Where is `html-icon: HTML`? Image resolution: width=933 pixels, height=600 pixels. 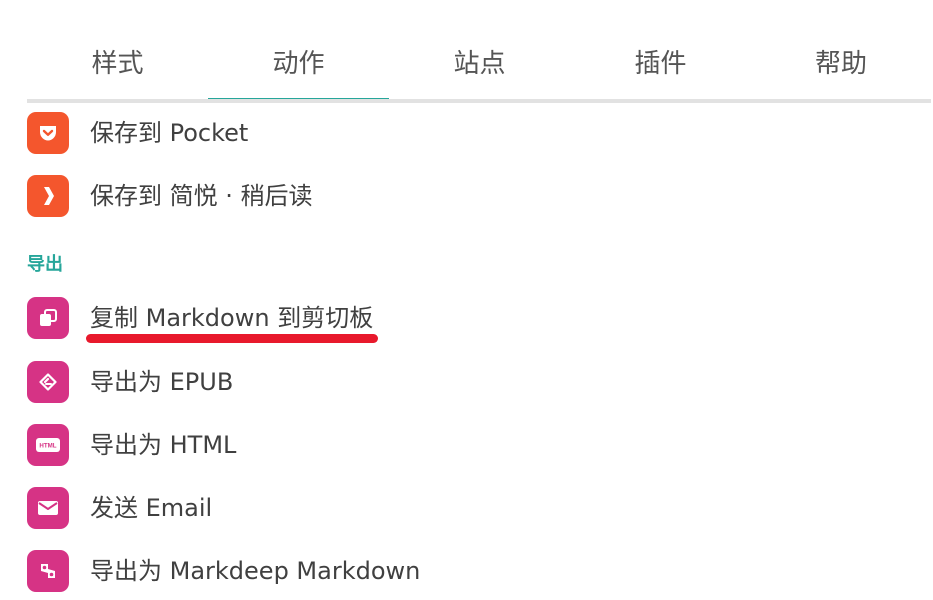
html-icon: HTML is located at coordinates (48, 445).